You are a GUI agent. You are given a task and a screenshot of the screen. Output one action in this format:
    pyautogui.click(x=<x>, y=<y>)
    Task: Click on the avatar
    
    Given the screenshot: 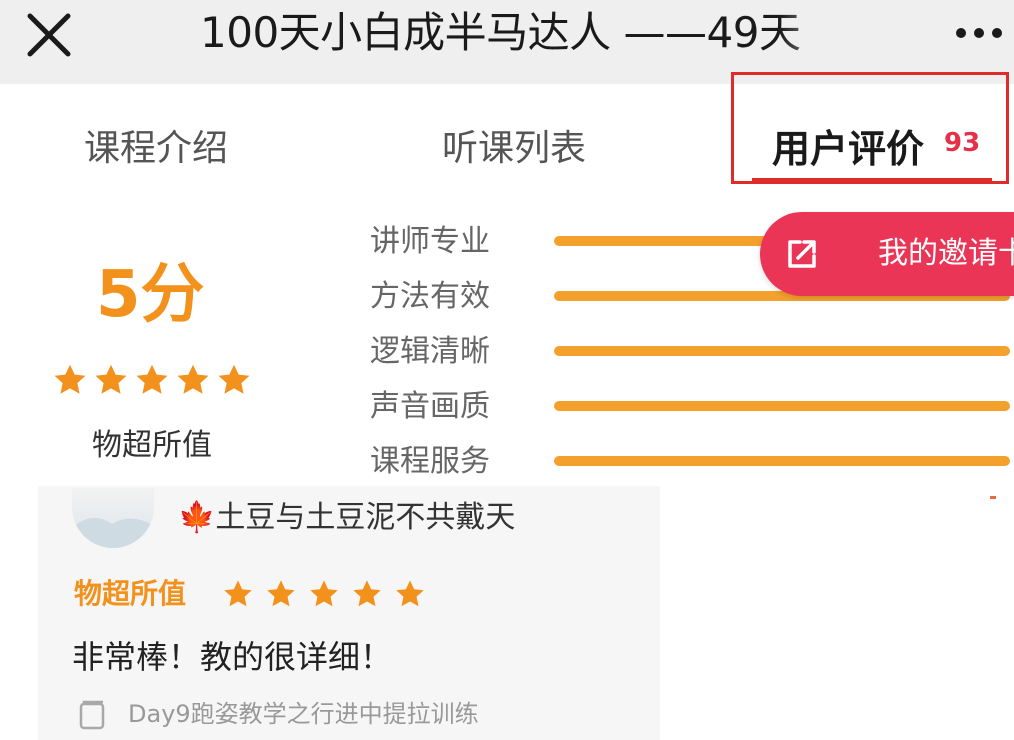 What is the action you would take?
    pyautogui.click(x=113, y=518)
    